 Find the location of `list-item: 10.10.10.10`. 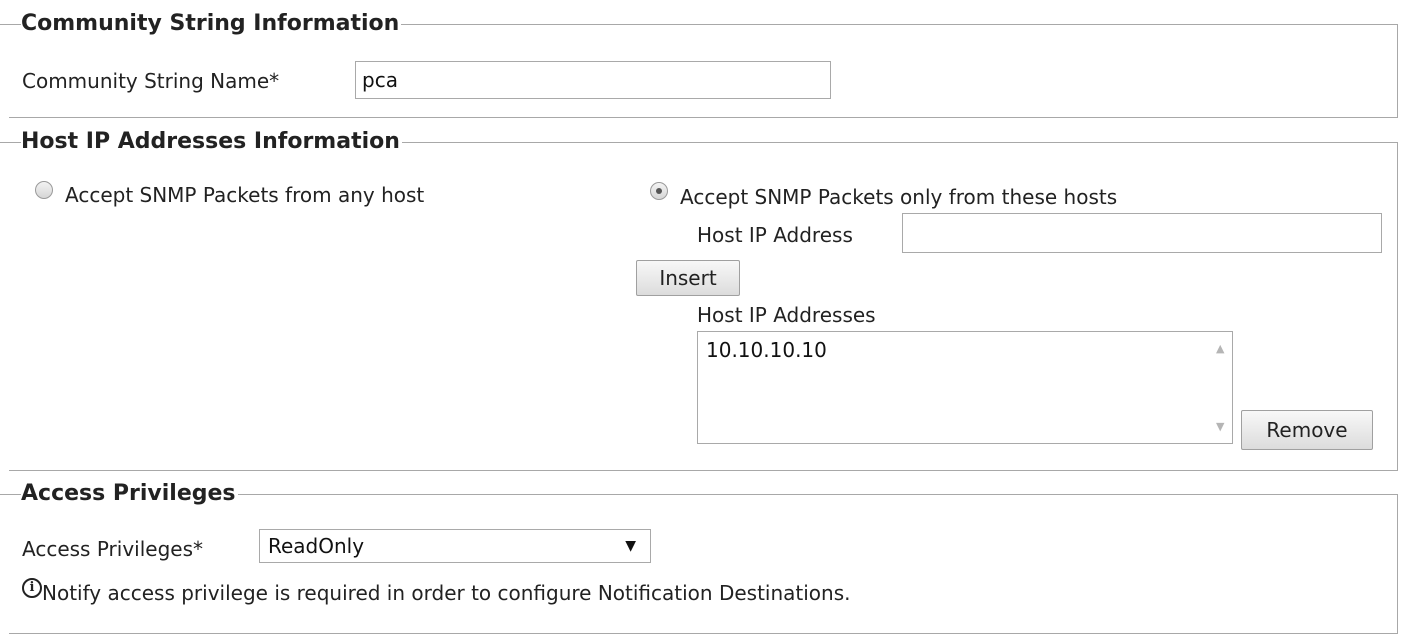

list-item: 10.10.10.10 is located at coordinates (766, 350).